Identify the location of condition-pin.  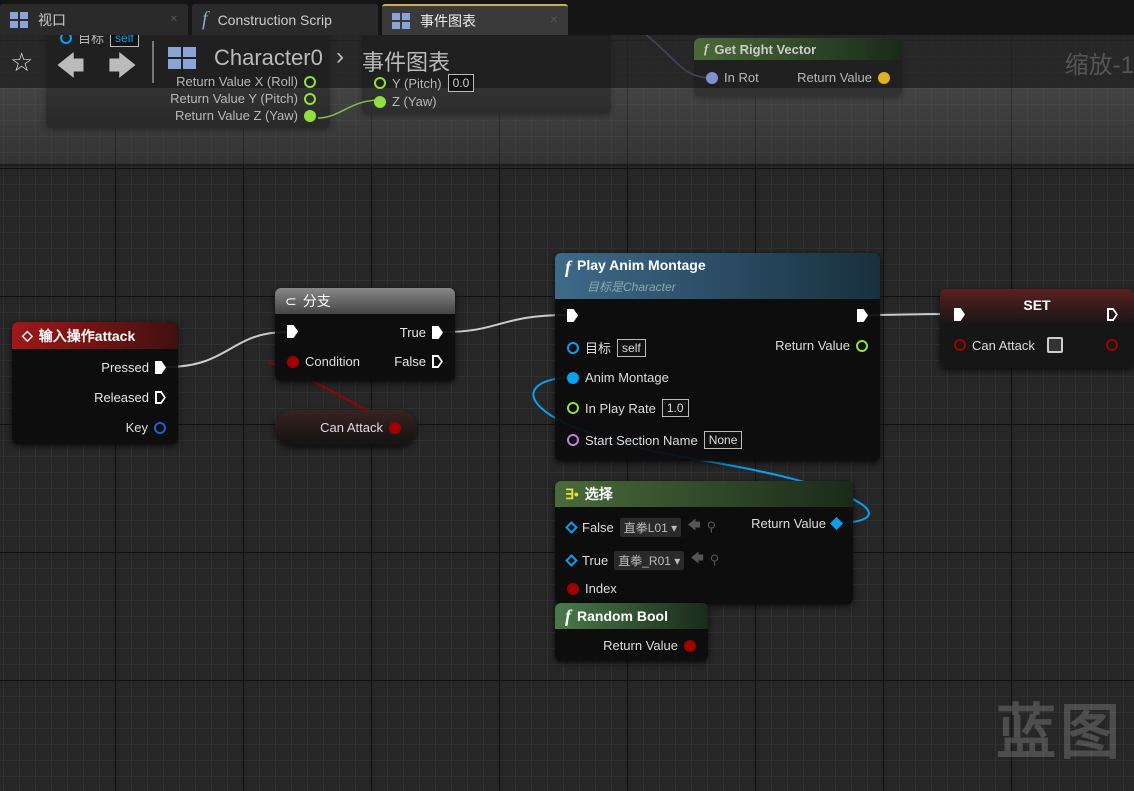
(293, 361).